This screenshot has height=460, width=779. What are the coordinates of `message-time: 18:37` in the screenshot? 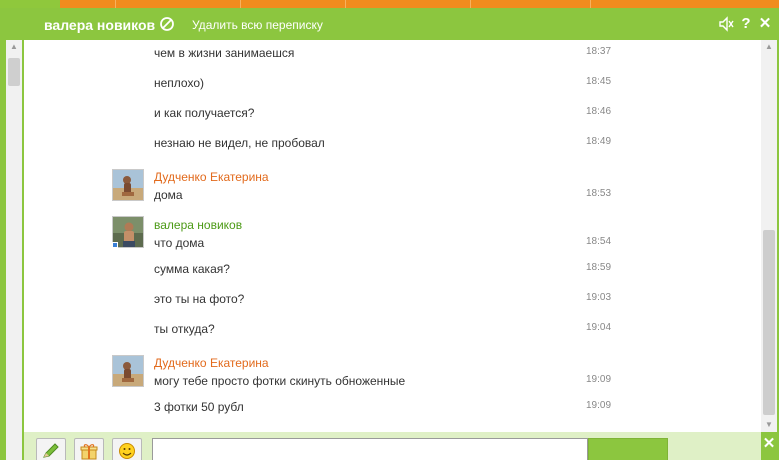 It's located at (599, 51).